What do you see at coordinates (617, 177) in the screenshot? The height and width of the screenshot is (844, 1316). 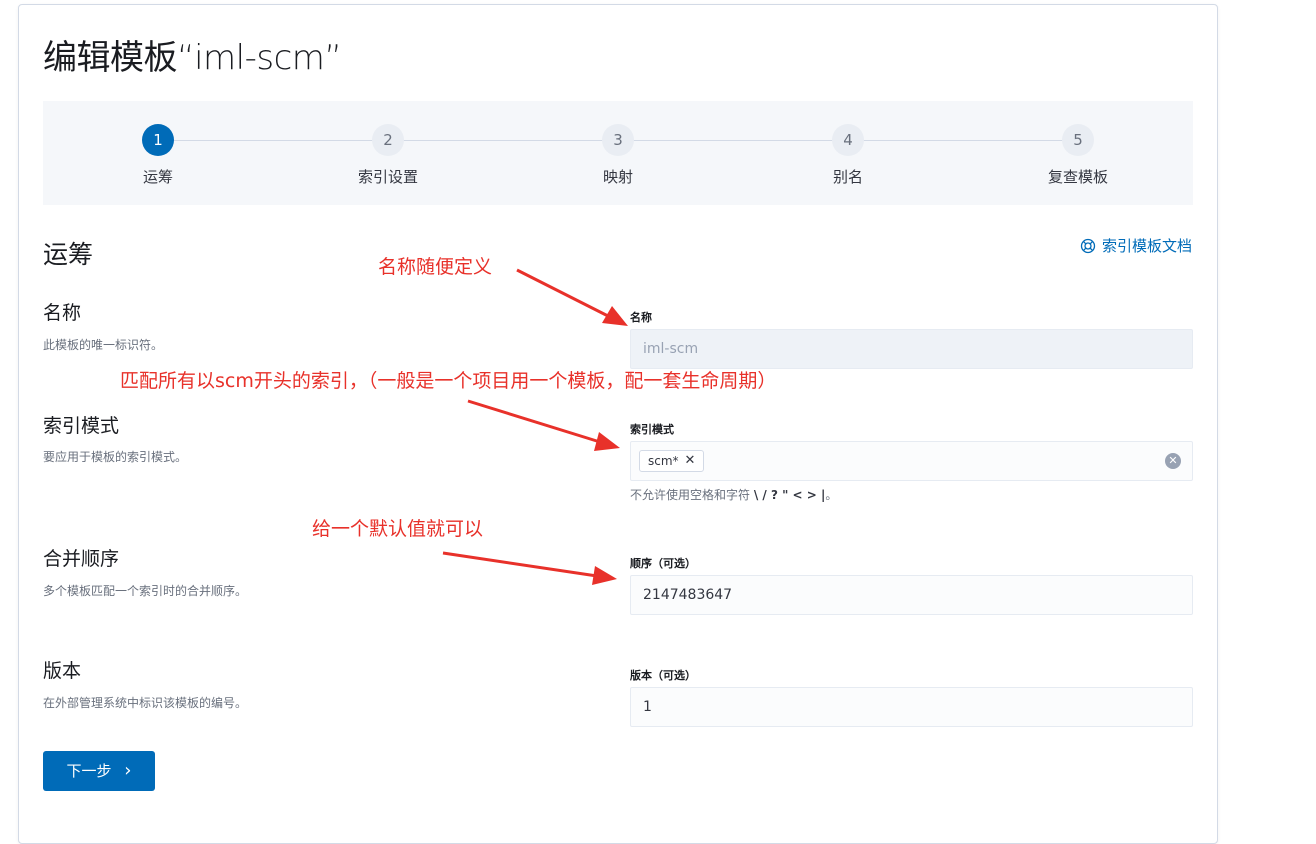 I see `step-3-label: 映射` at bounding box center [617, 177].